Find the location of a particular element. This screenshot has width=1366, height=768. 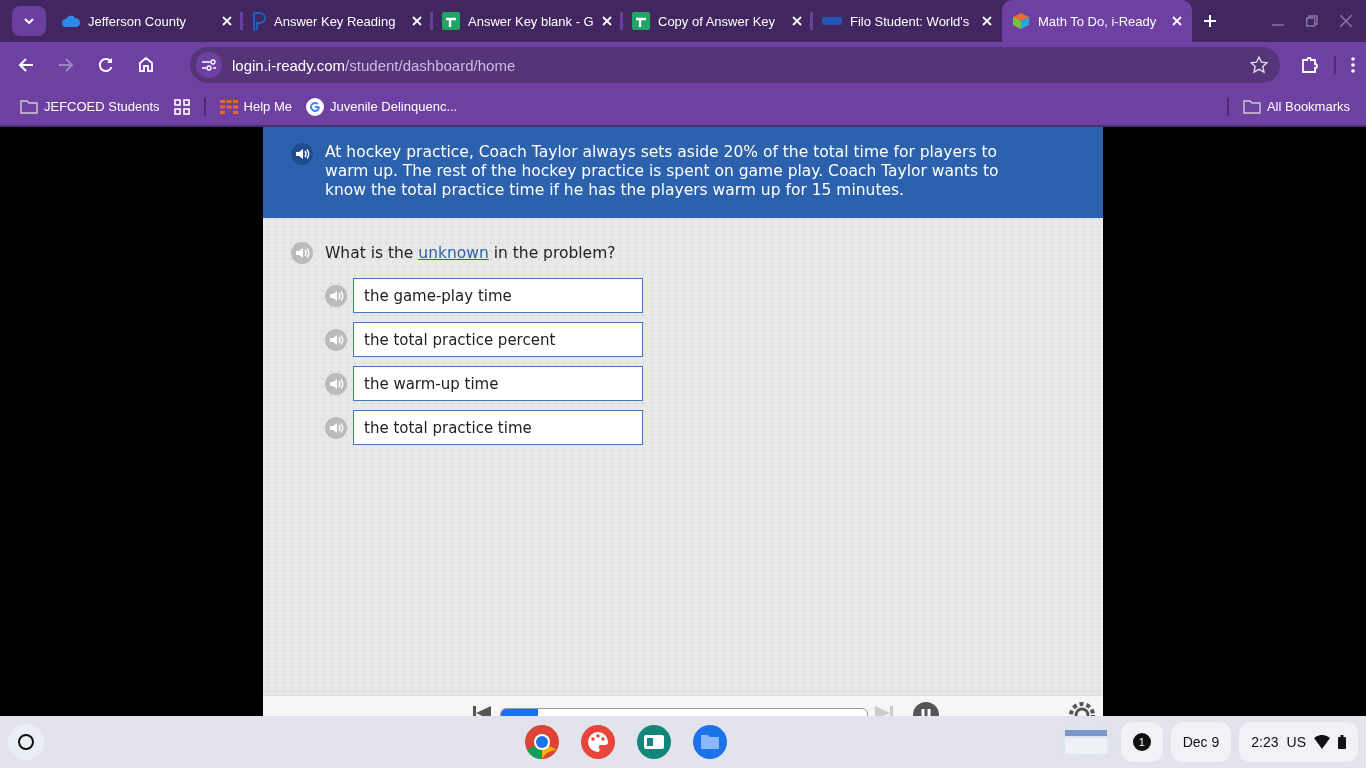

address-bar: login.i-ready.com/student/dashboard/home is located at coordinates (735, 65).